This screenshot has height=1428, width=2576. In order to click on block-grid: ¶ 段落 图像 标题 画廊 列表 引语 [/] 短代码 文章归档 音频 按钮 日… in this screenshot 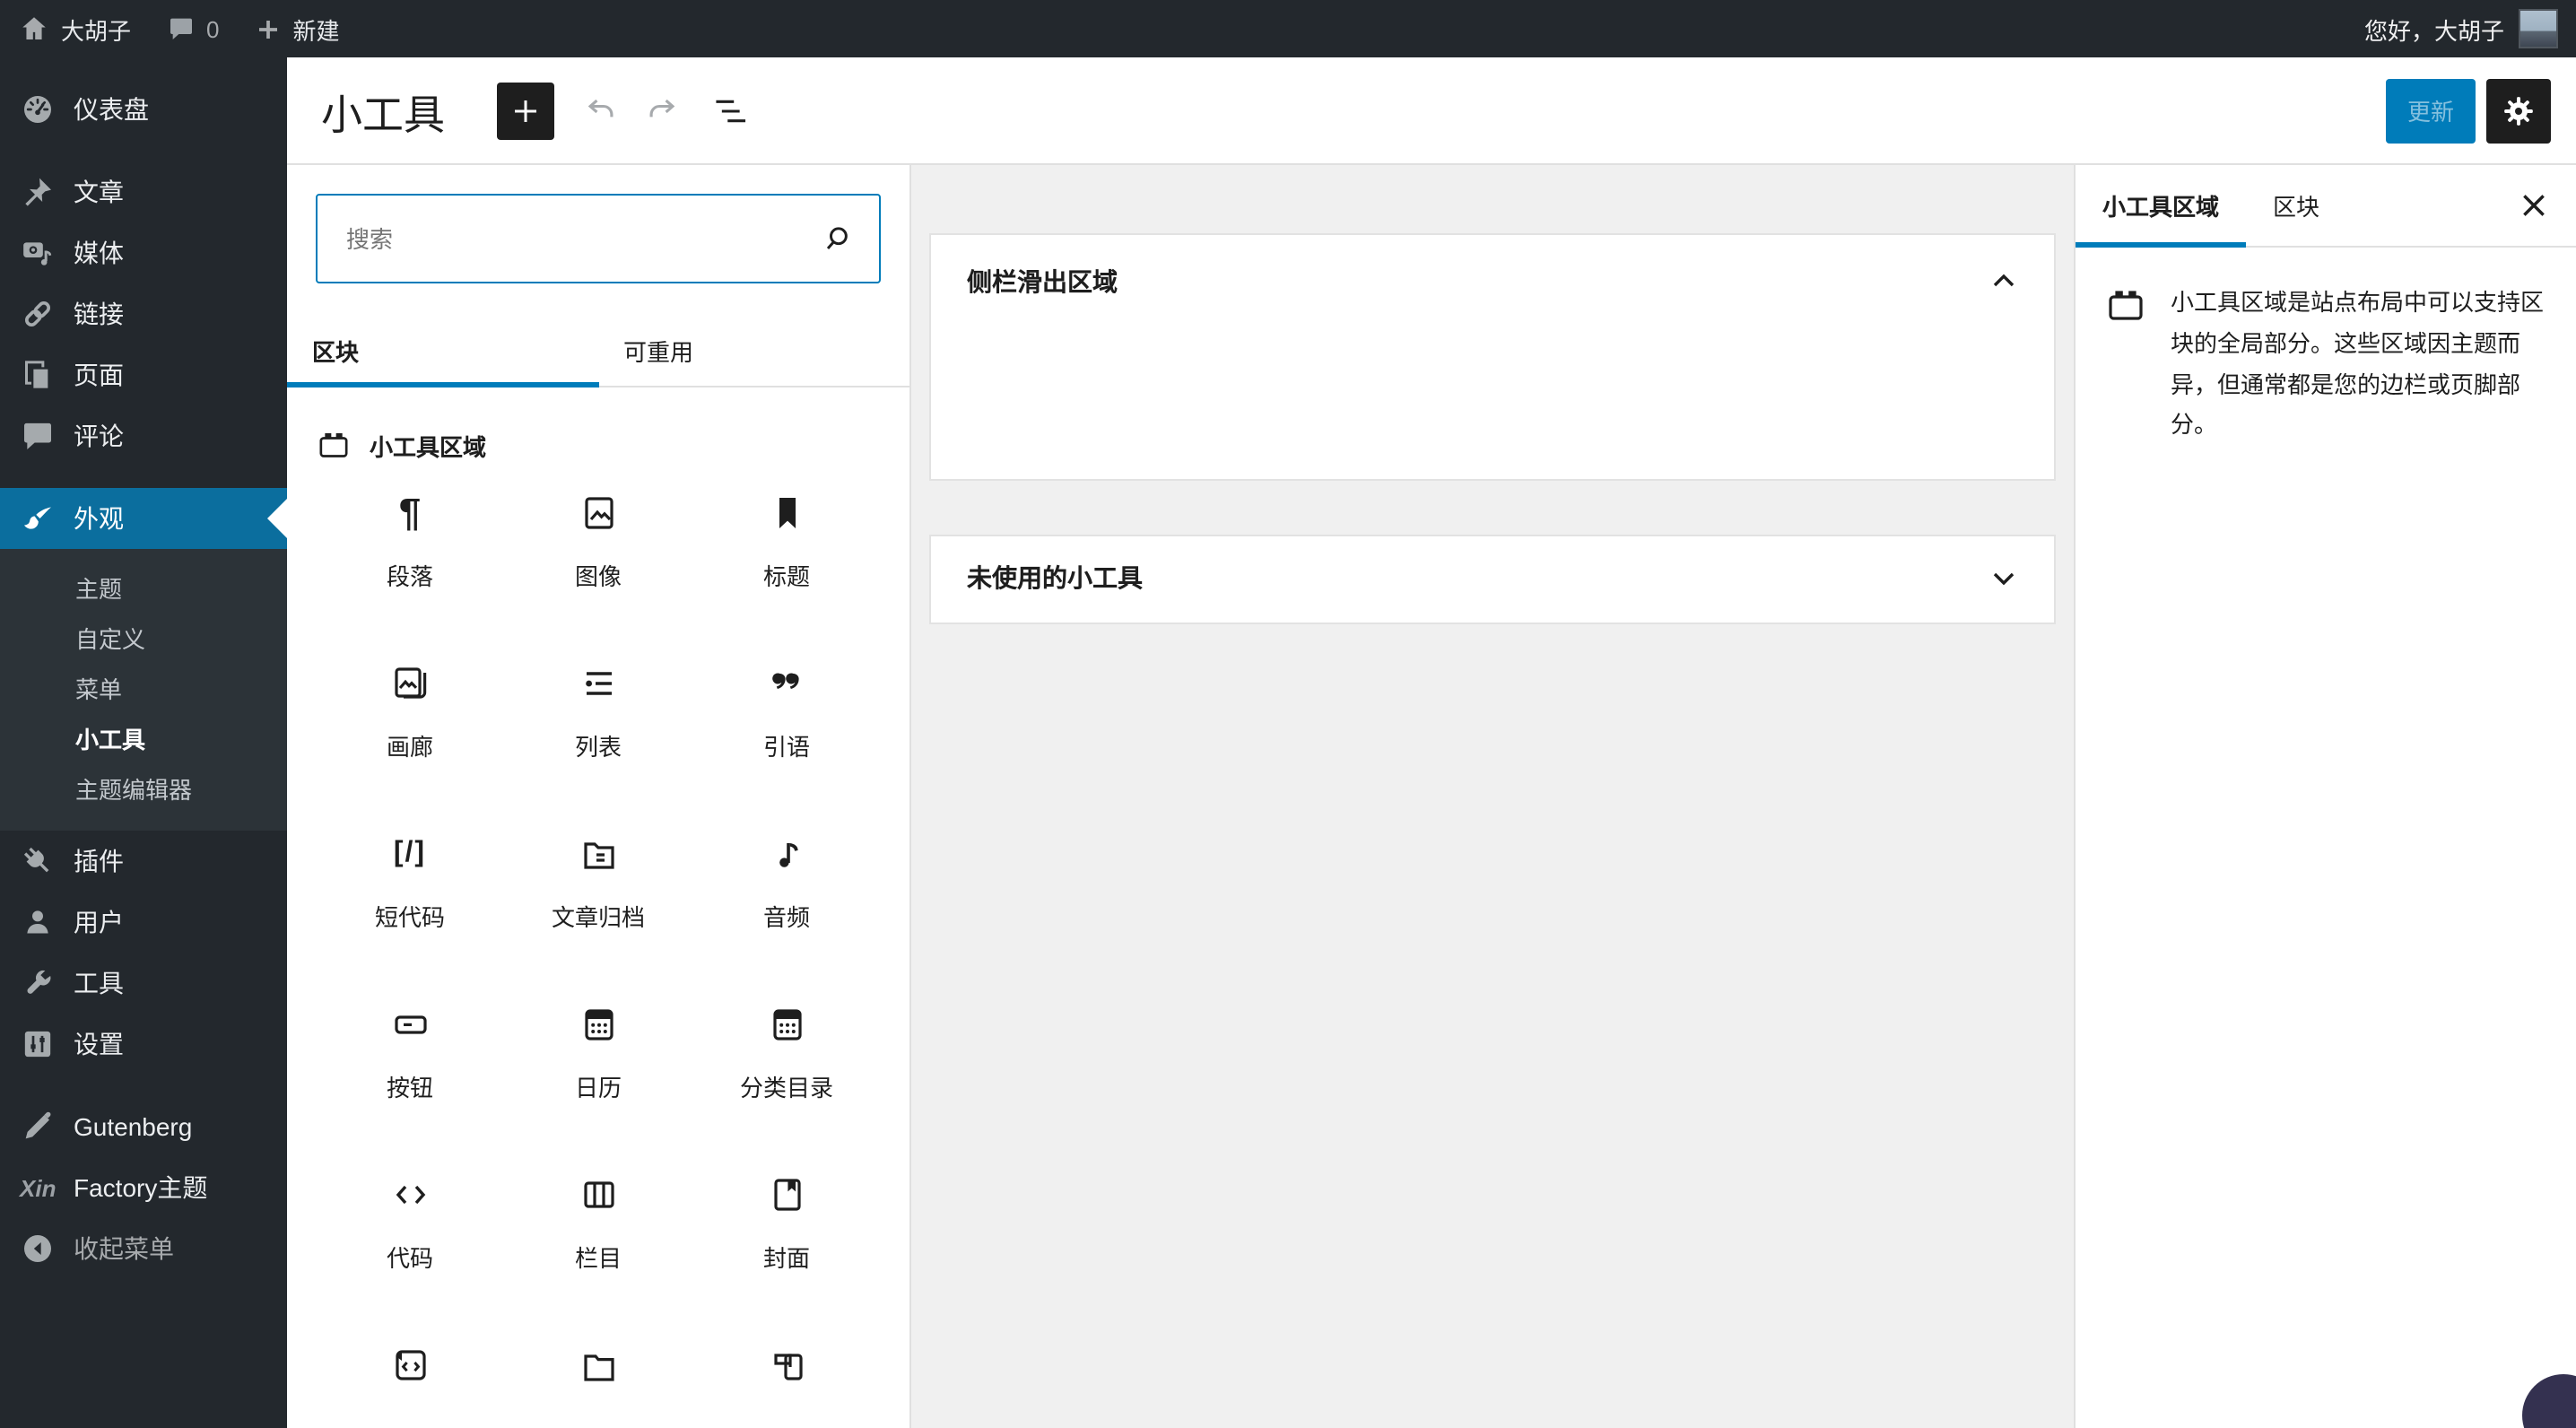, I will do `click(598, 949)`.